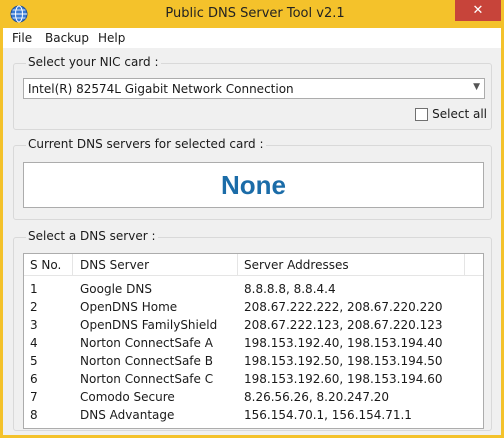 The width and height of the screenshot is (504, 438). Describe the element at coordinates (34, 343) in the screenshot. I see `row-sno: 4` at that location.